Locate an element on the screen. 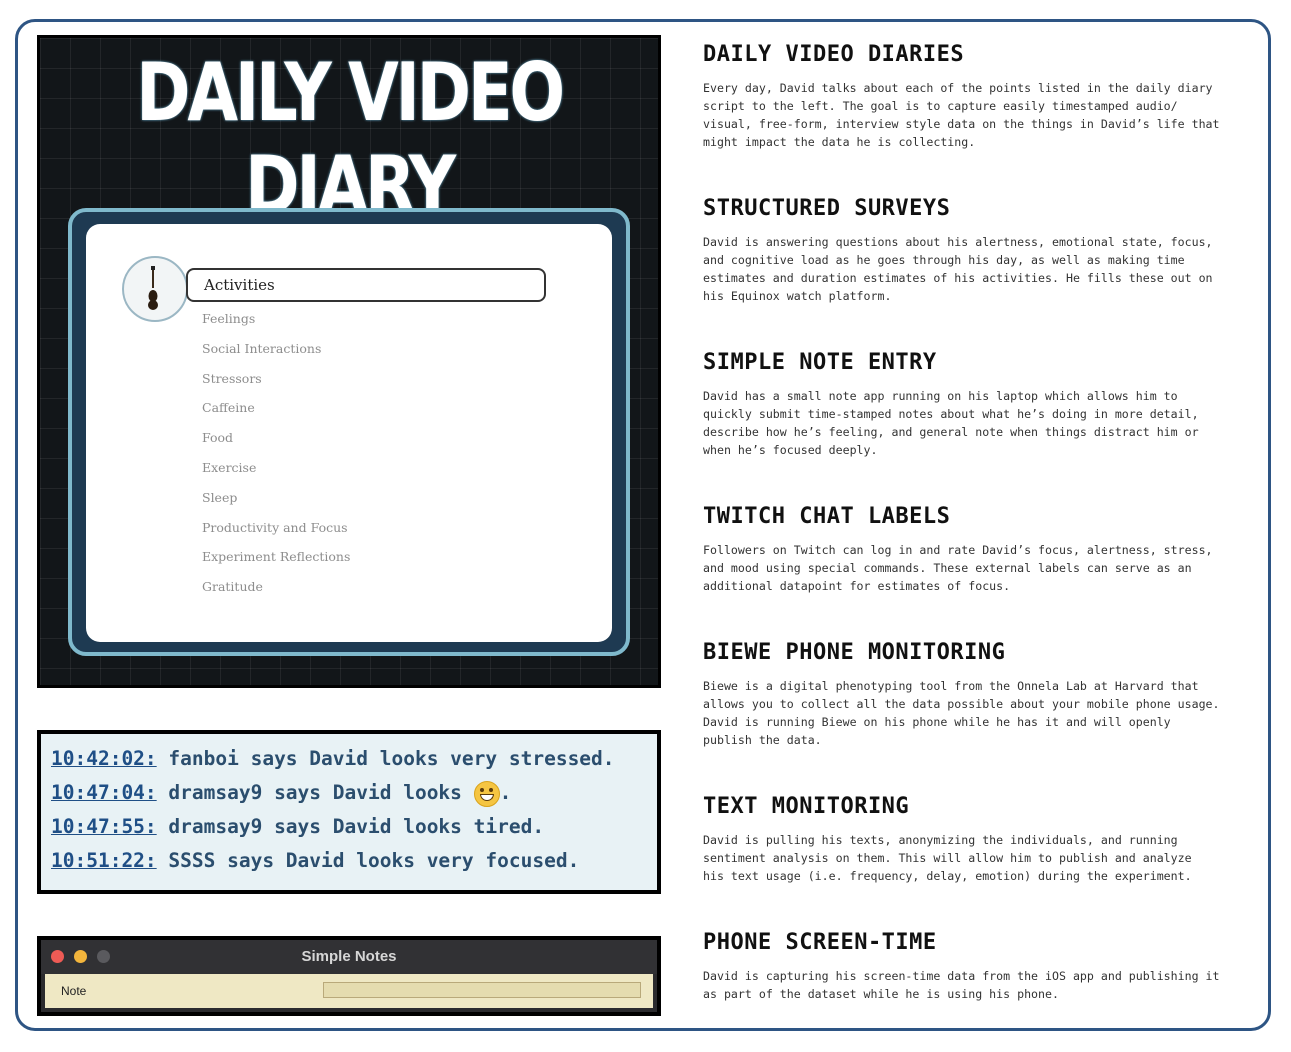 This screenshot has width=1291, height=1052. chat-timestamp-link: 10:47:04: is located at coordinates (104, 792).